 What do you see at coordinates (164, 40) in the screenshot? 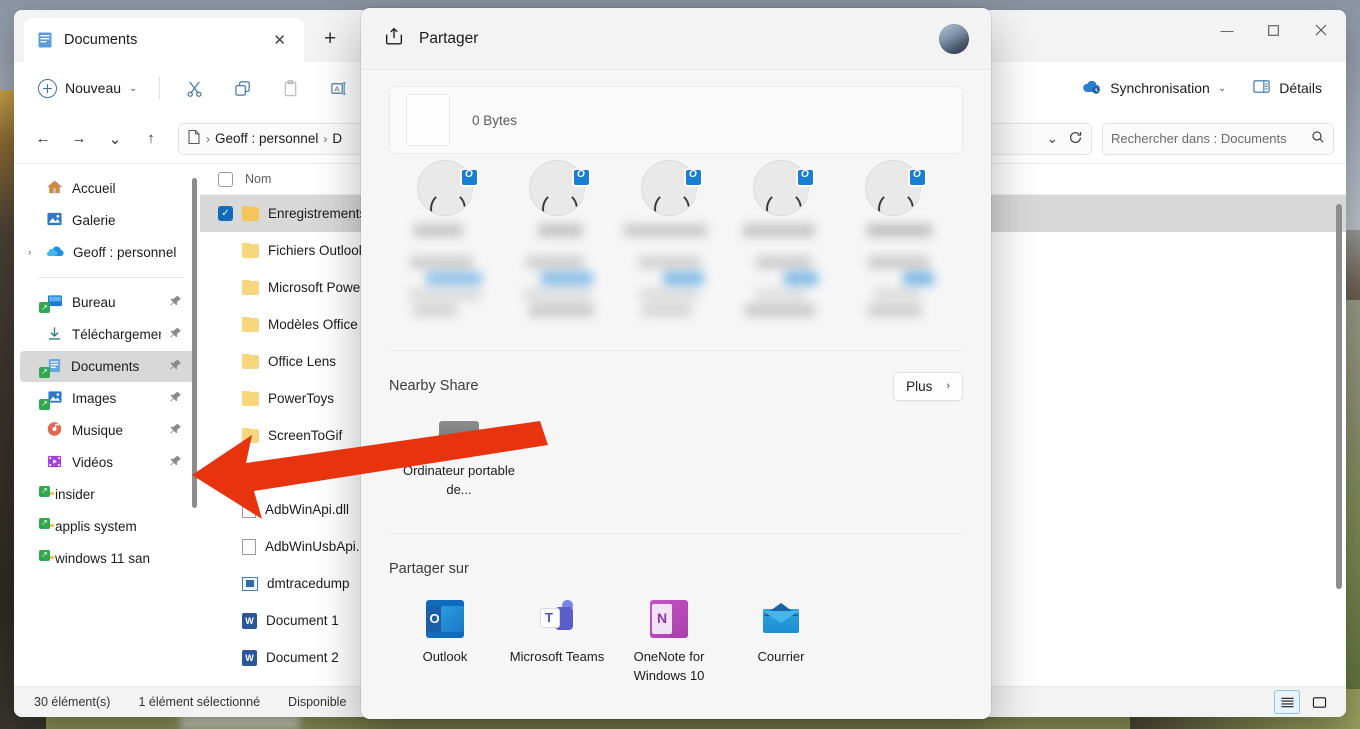
I see `tab-documents: Documents ✕` at bounding box center [164, 40].